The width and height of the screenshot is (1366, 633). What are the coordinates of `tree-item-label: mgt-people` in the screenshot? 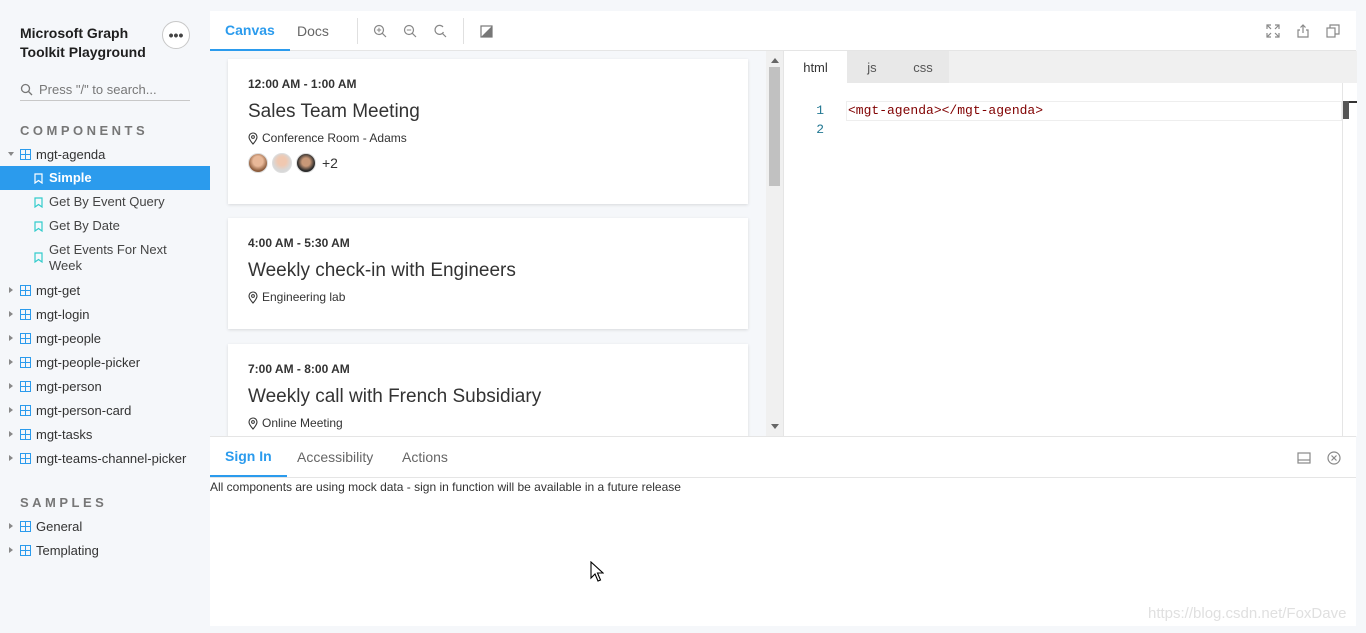 It's located at (69, 338).